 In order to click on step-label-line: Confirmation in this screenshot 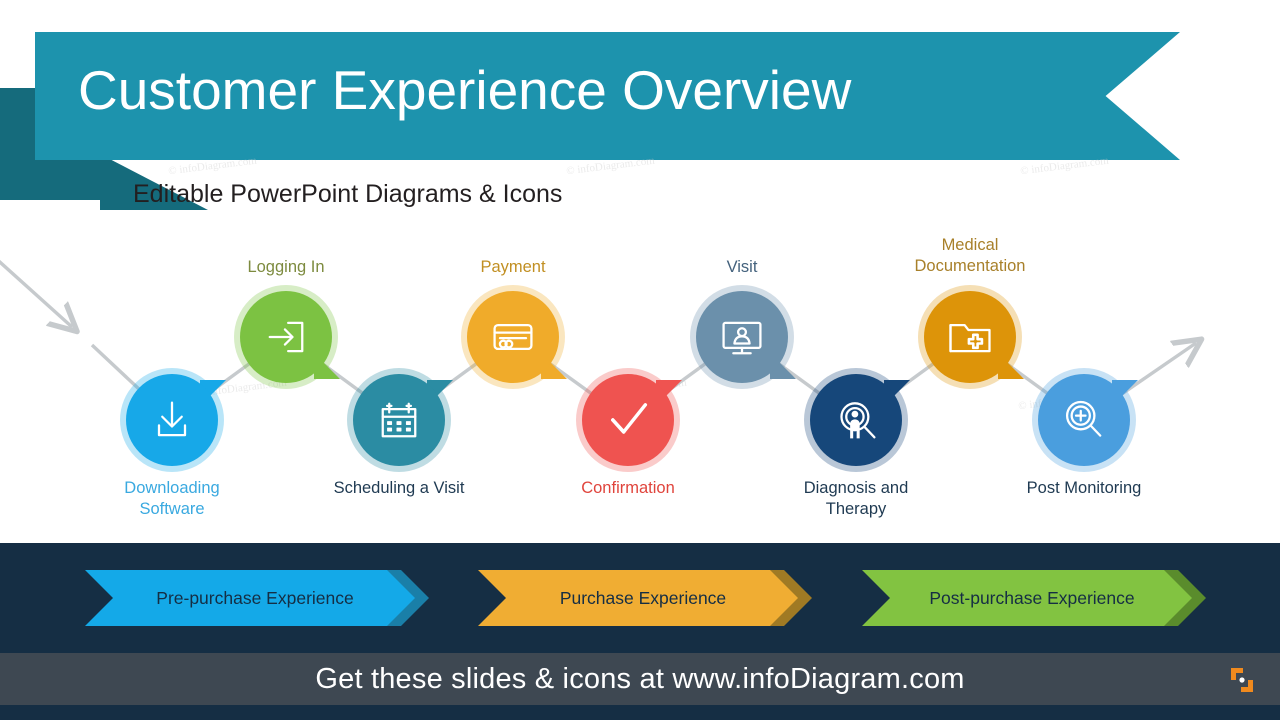, I will do `click(628, 488)`.